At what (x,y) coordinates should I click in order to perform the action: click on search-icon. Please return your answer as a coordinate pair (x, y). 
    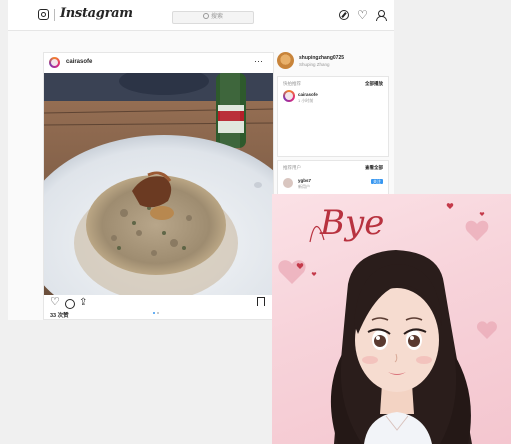
    Looking at the image, I should click on (205, 16).